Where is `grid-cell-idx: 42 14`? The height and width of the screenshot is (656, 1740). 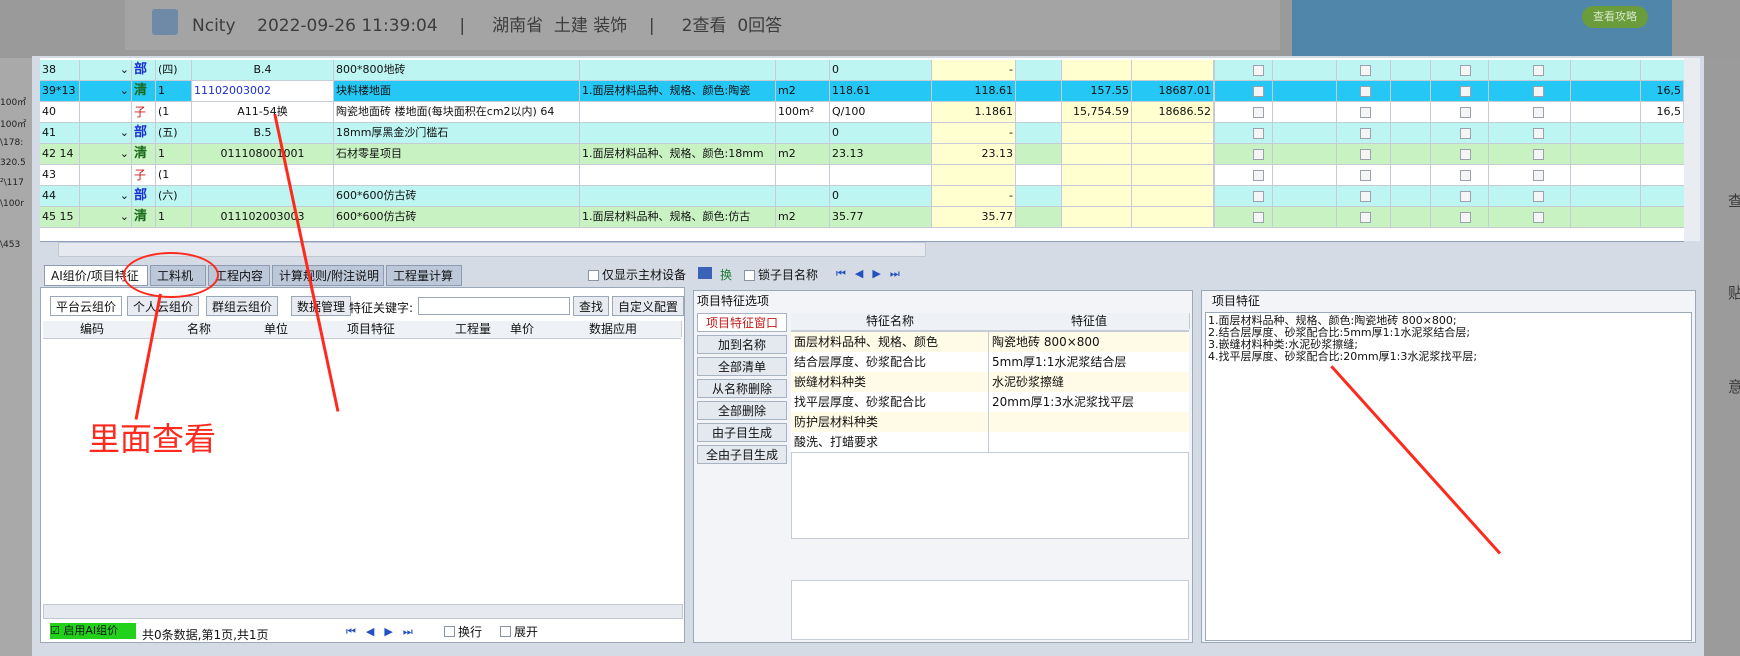 grid-cell-idx: 42 14 is located at coordinates (60, 154).